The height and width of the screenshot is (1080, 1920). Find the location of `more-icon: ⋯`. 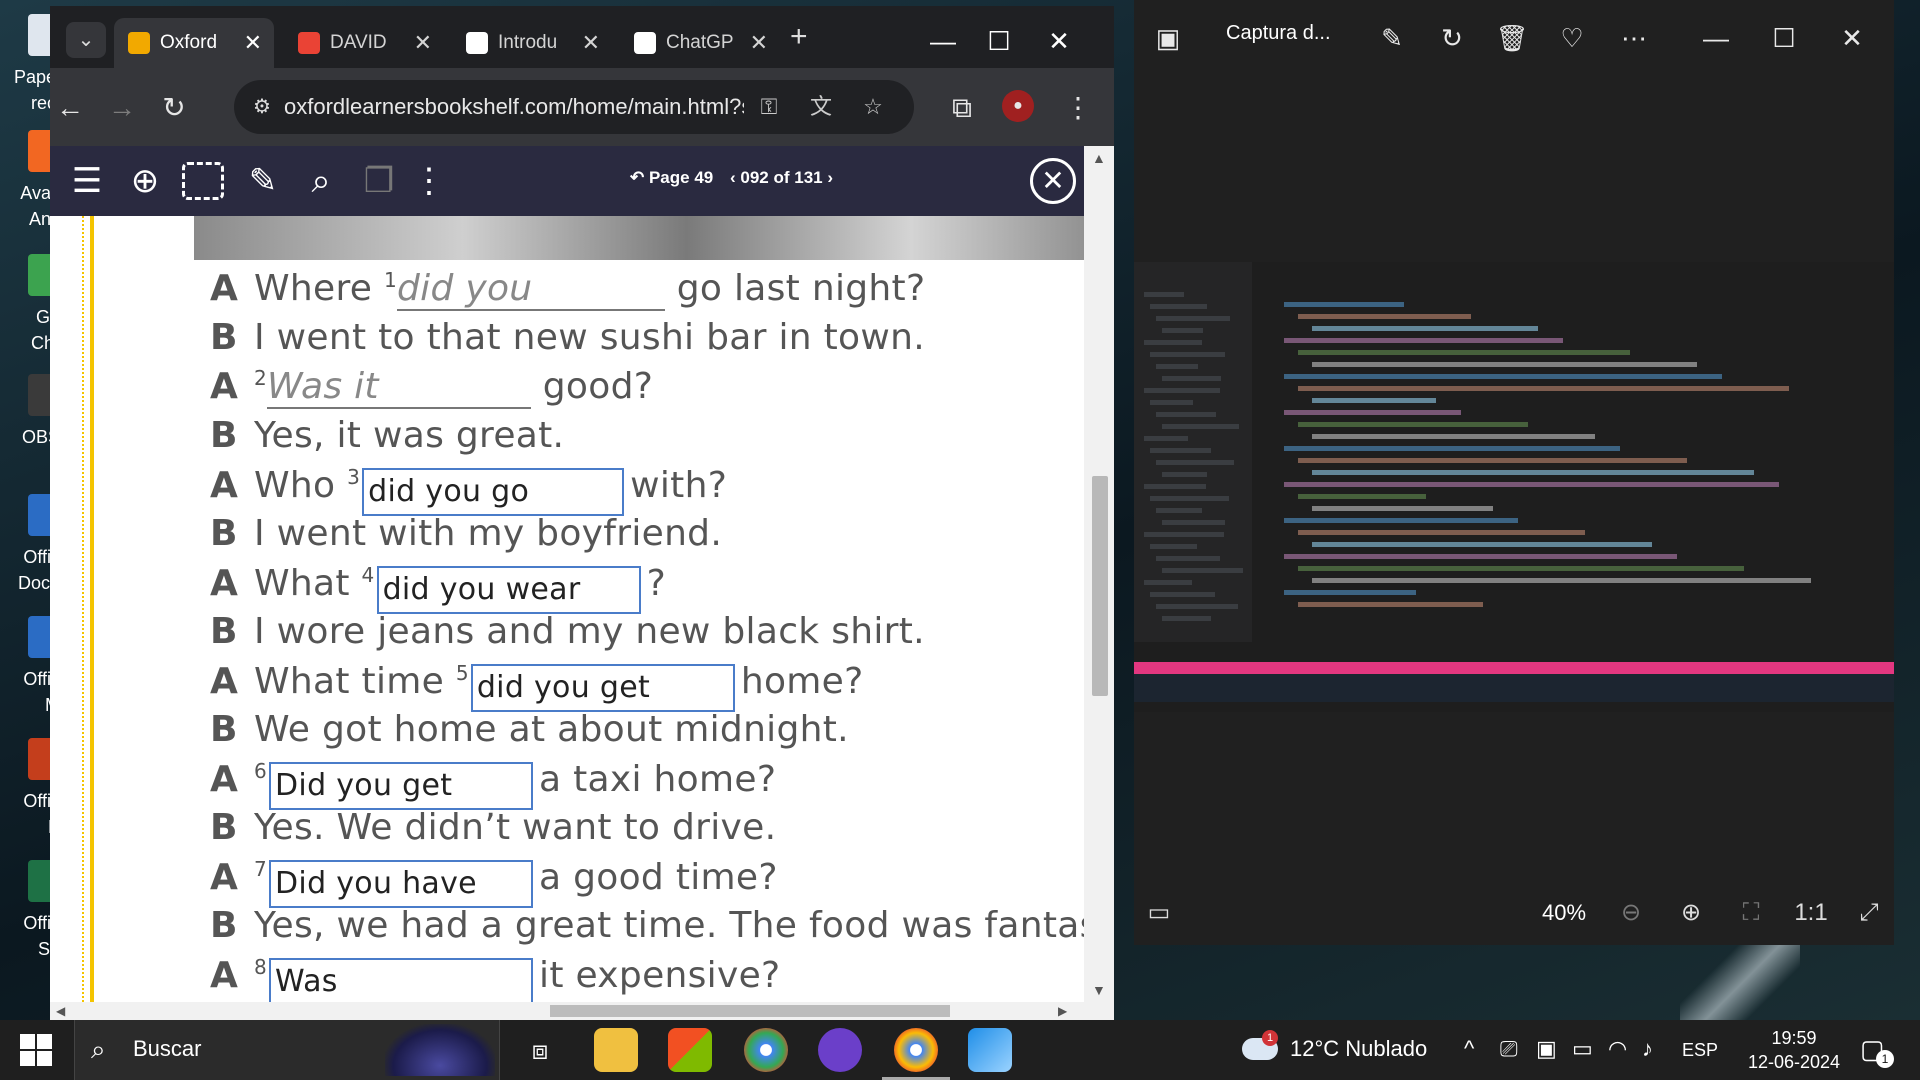

more-icon: ⋯ is located at coordinates (1634, 38).